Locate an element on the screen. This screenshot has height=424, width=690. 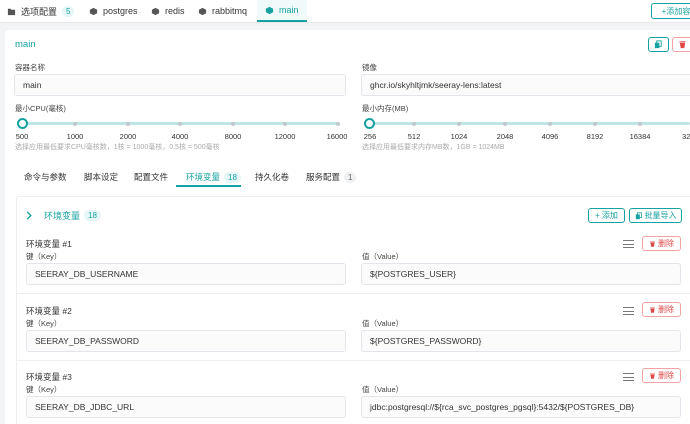
env-vars-header: 环境变量 18 is located at coordinates (72, 215).